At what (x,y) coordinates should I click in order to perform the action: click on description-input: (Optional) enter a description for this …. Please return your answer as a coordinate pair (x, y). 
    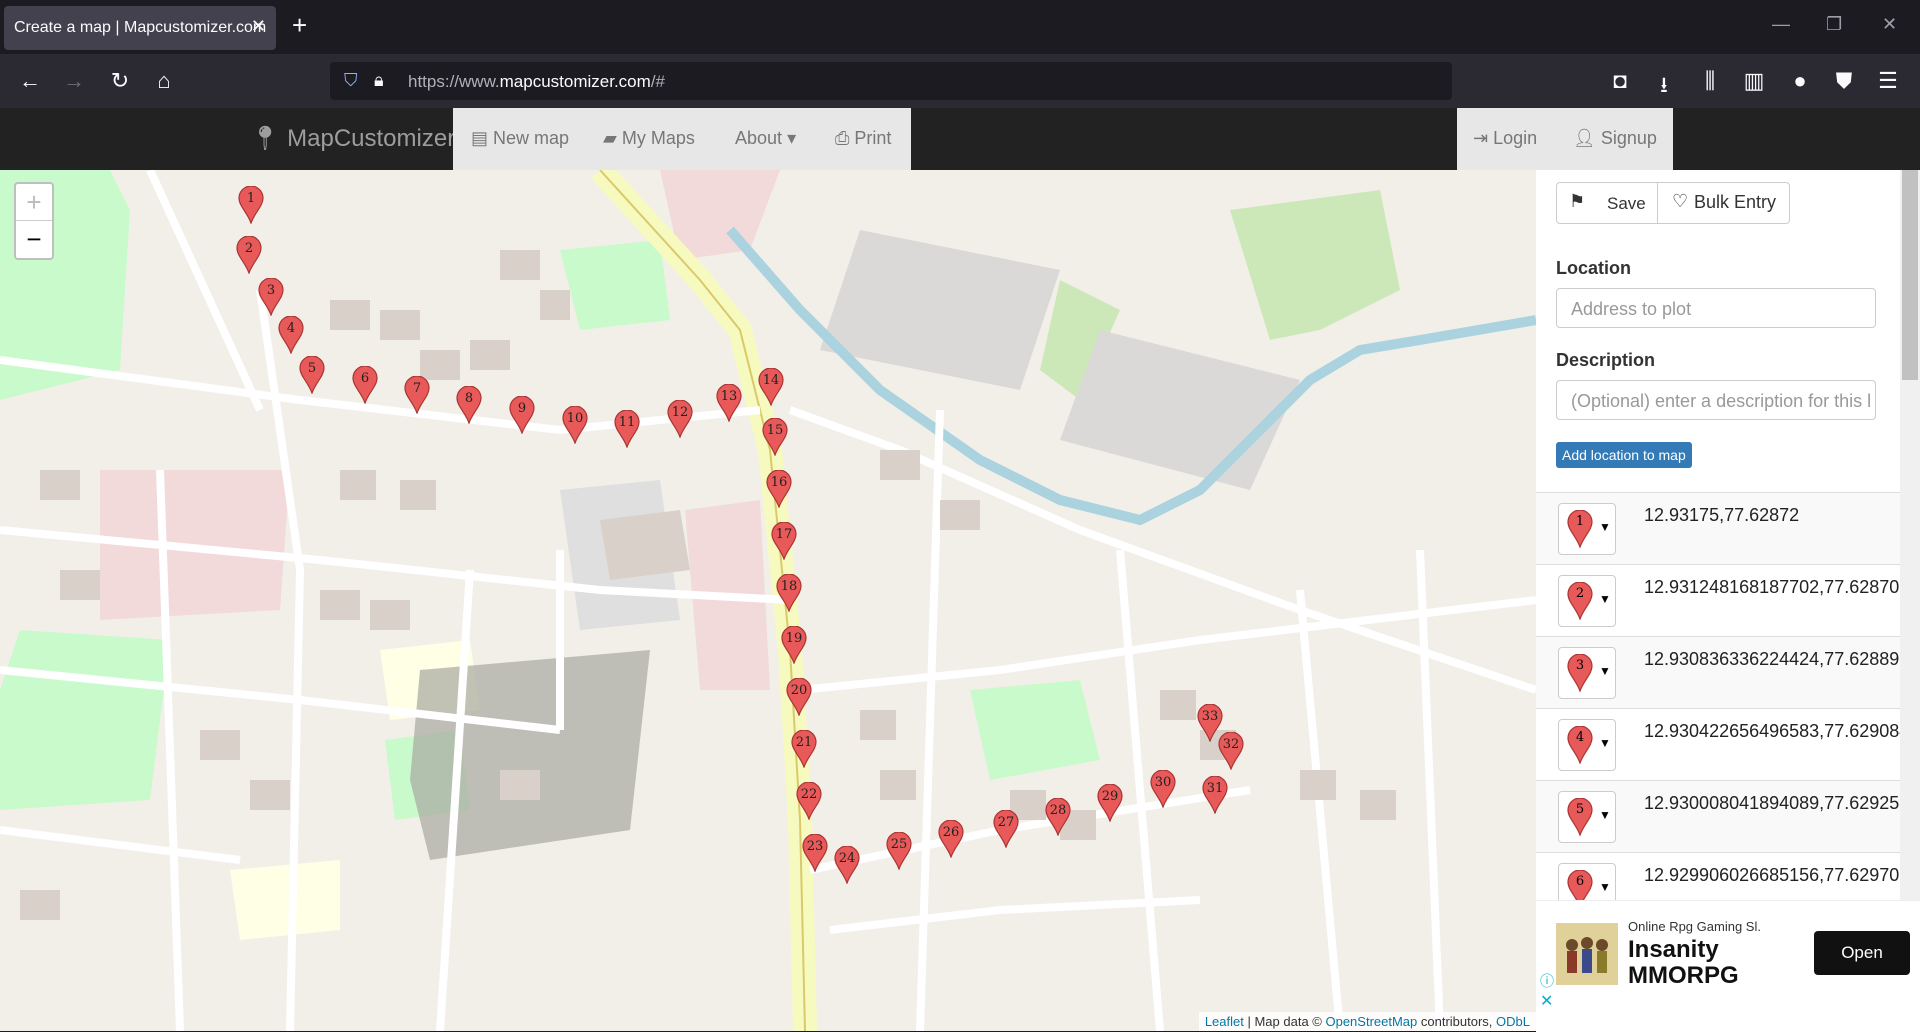
    Looking at the image, I should click on (1716, 400).